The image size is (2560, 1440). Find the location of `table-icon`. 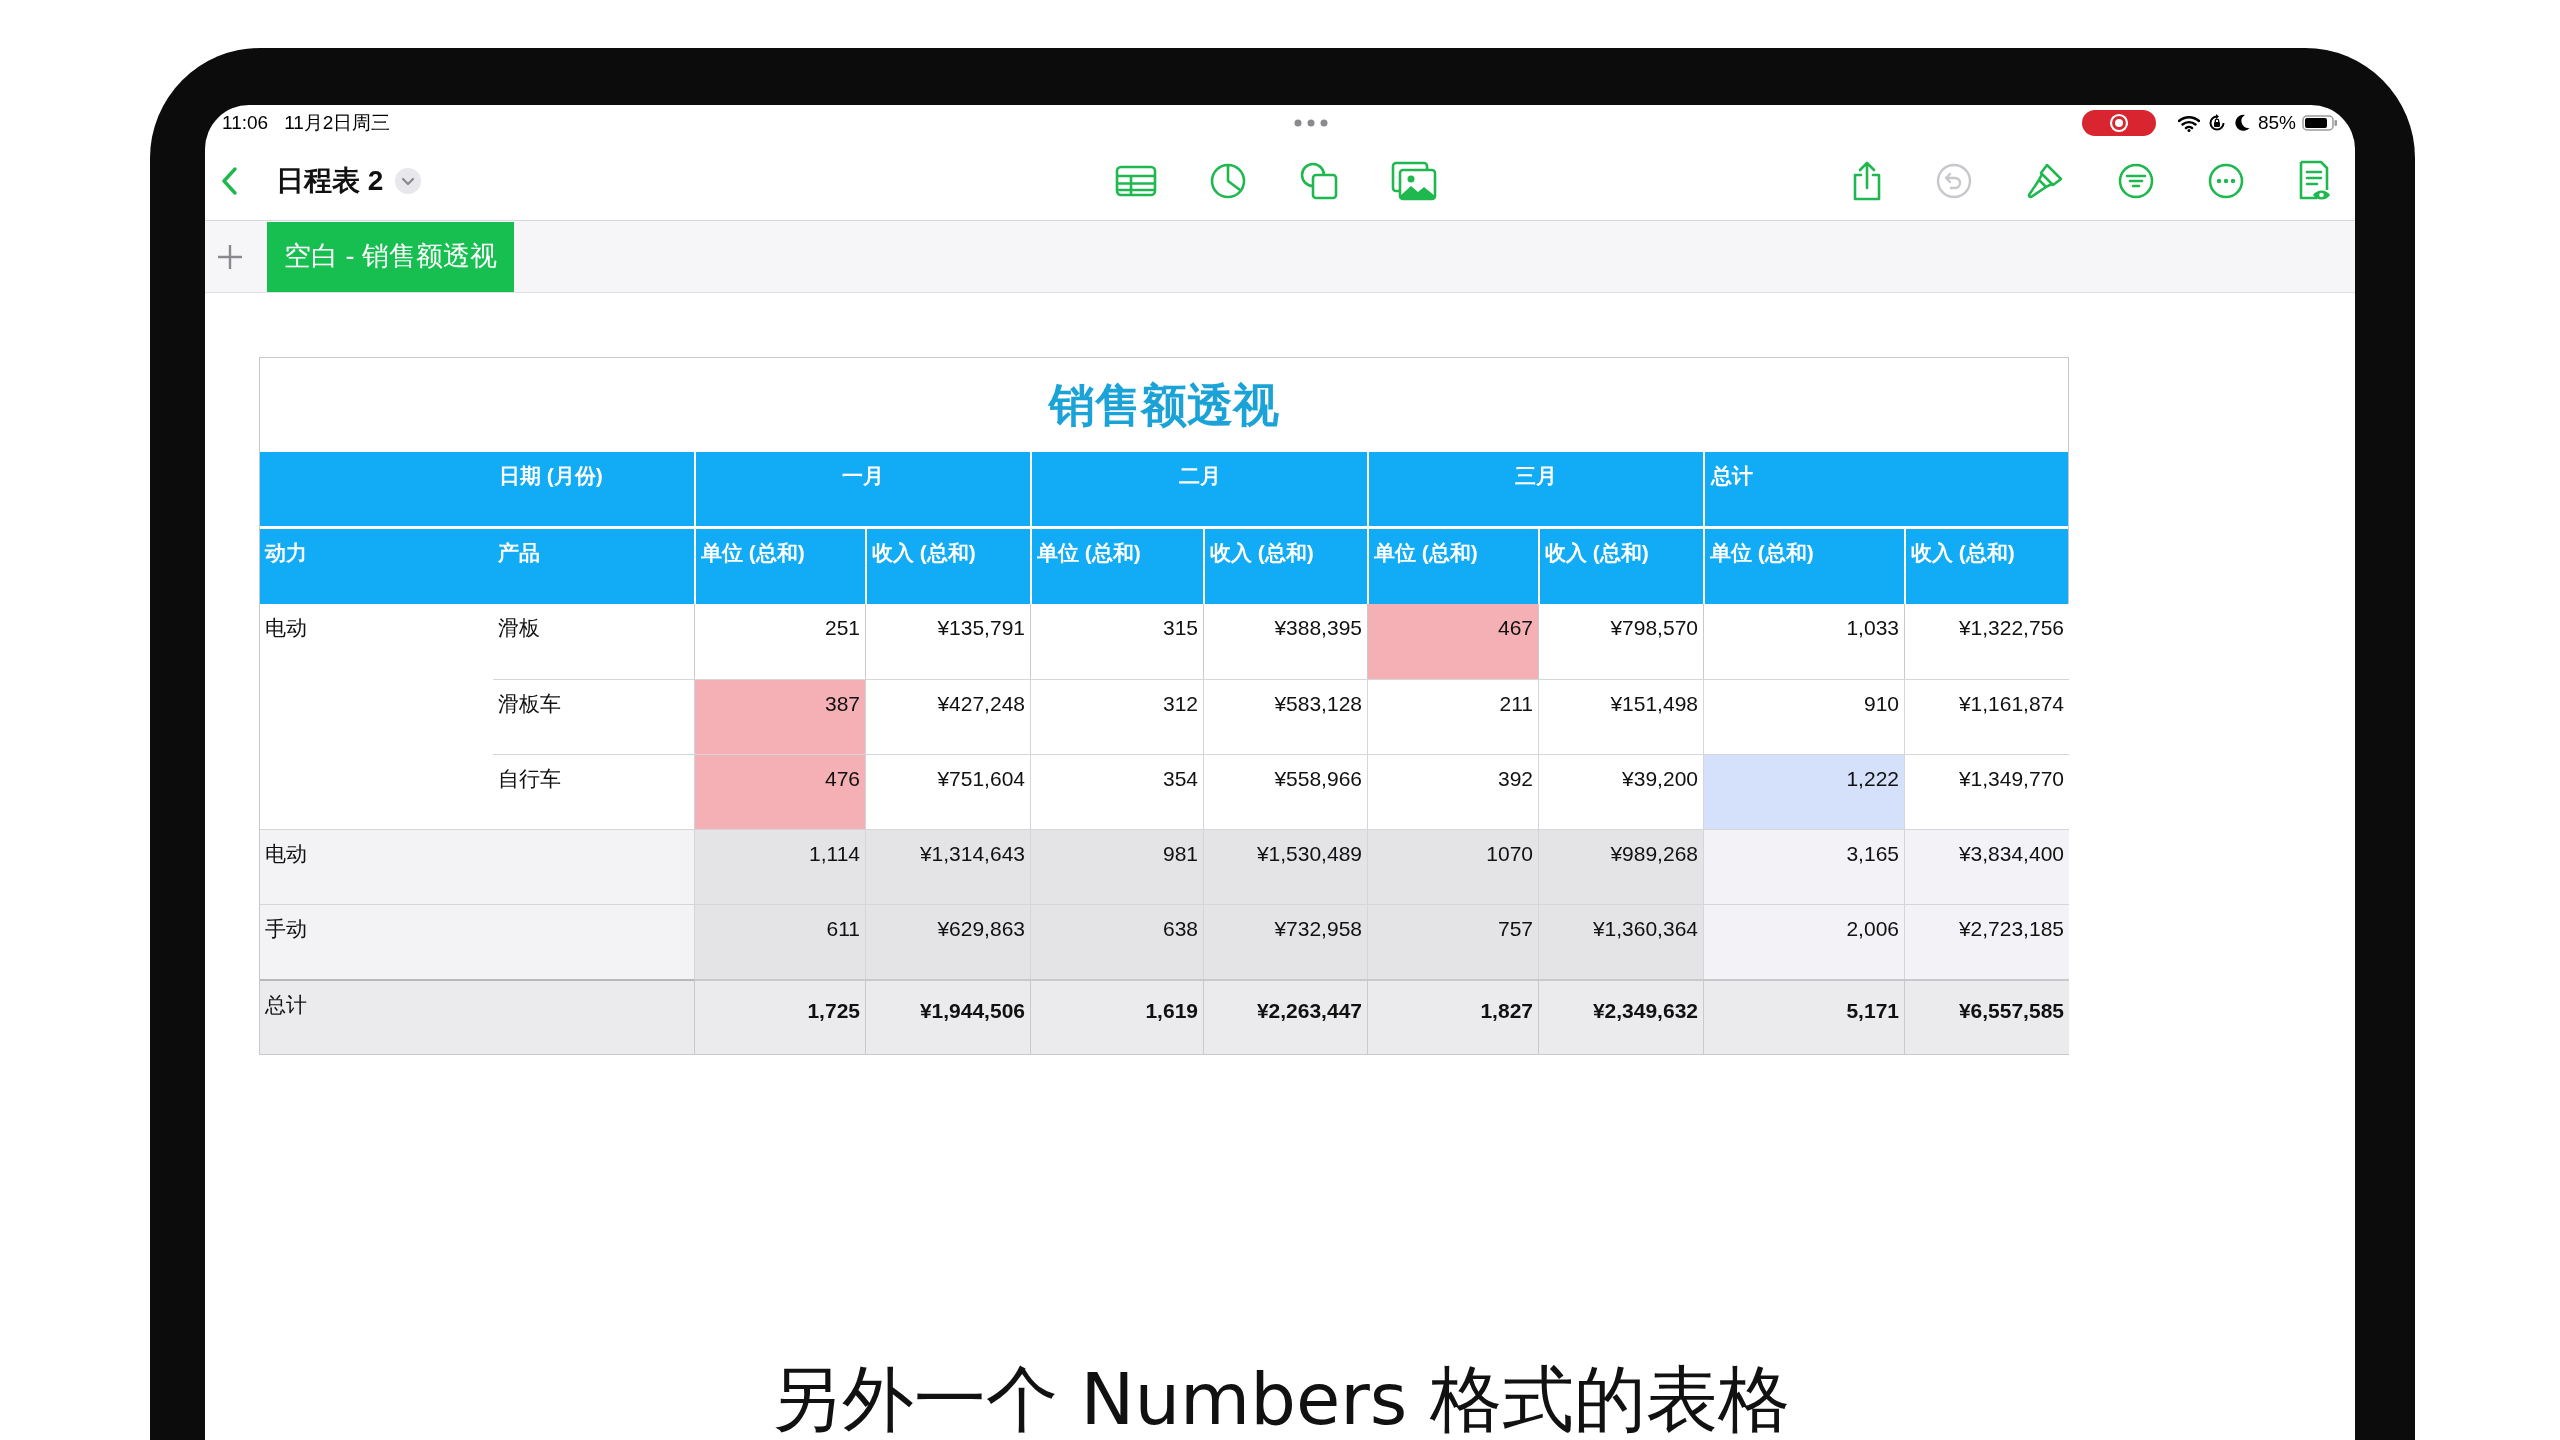

table-icon is located at coordinates (1135, 180).